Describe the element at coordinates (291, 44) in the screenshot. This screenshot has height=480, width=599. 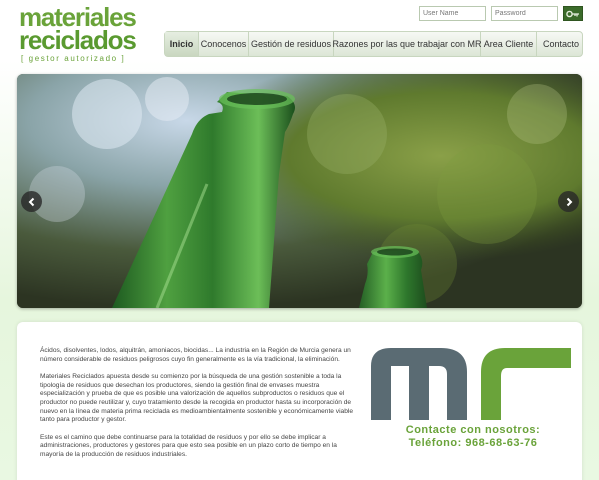
I see `nav-item-gestion: Gestión de residuos` at that location.